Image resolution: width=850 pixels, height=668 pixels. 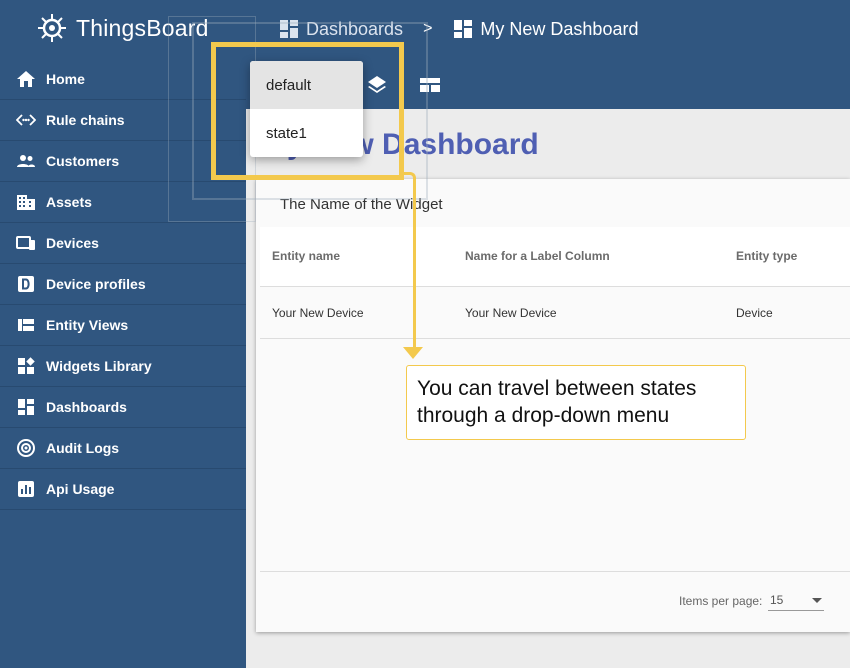 I want to click on cell-label: Your New Device, so click(x=511, y=313).